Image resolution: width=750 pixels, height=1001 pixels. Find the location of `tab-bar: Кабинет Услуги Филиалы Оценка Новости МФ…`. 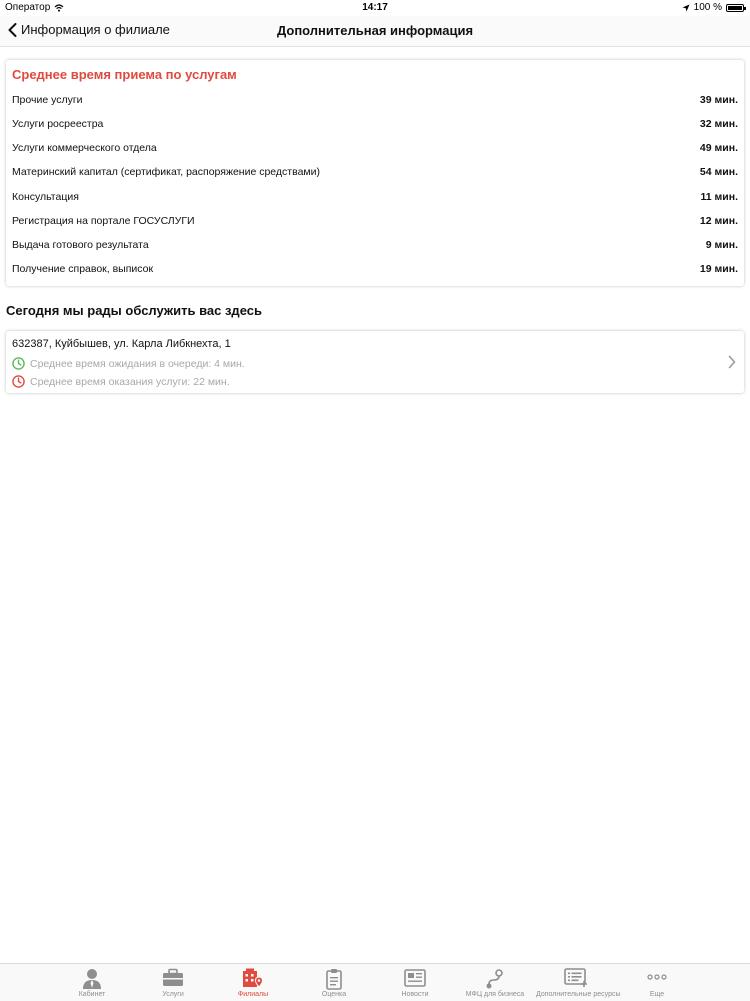

tab-bar: Кабинет Услуги Филиалы Оценка Новости МФ… is located at coordinates (375, 982).